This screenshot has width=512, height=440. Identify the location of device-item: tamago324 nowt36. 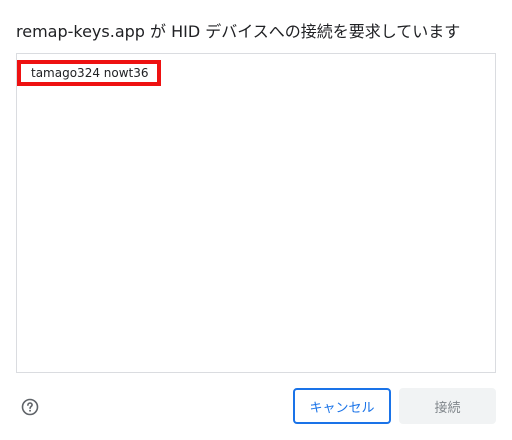
(89, 73).